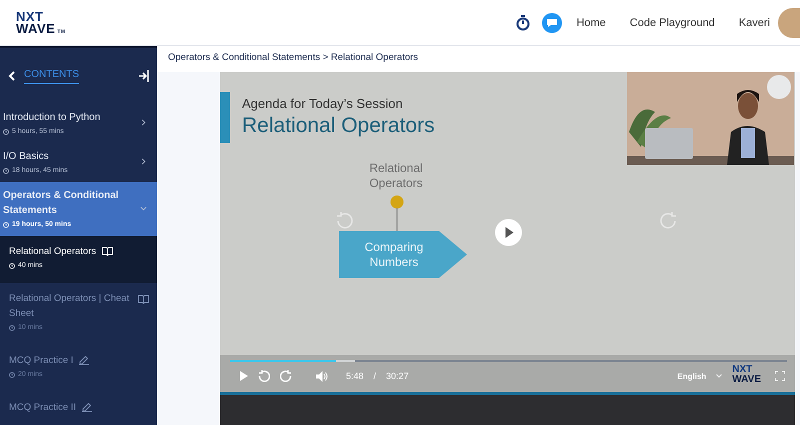 This screenshot has width=800, height=425. What do you see at coordinates (26, 157) in the screenshot?
I see `module-title: I/O Basics` at bounding box center [26, 157].